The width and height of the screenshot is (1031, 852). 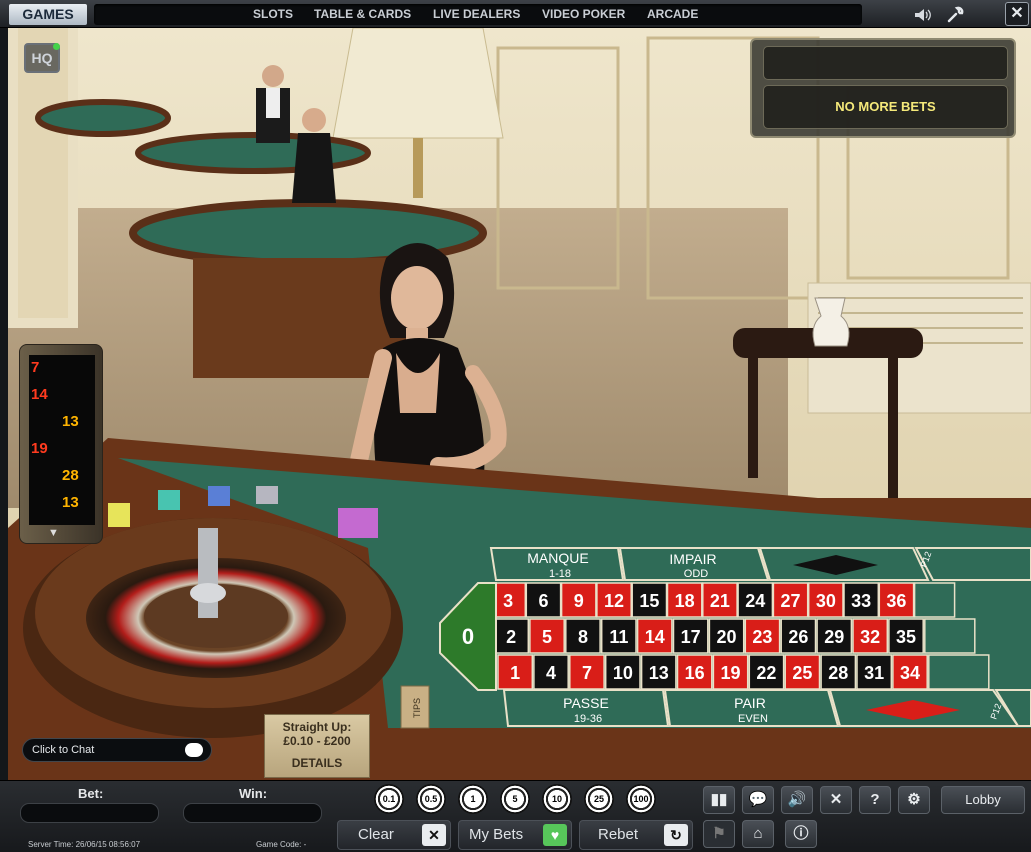 I want to click on bet-label: Bet:, so click(x=91, y=793).